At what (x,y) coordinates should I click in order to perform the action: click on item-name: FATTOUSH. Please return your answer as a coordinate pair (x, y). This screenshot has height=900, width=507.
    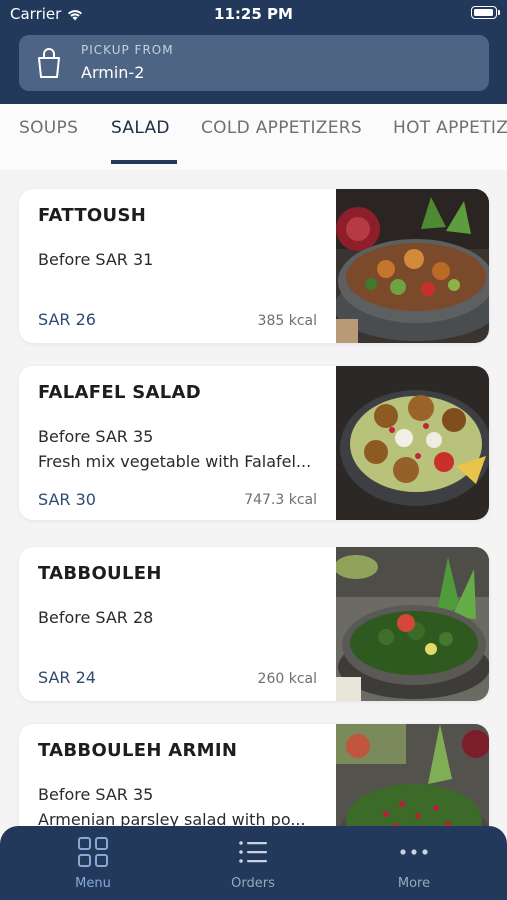
    Looking at the image, I should click on (92, 215).